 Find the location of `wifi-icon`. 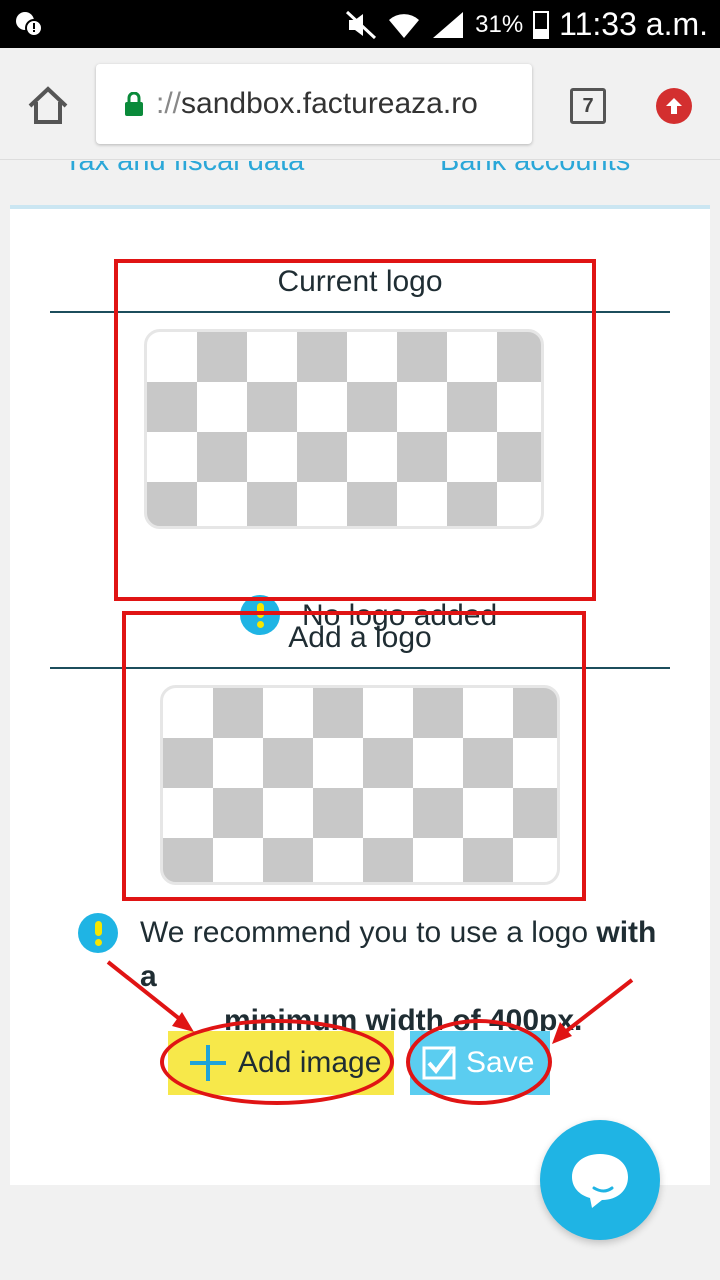

wifi-icon is located at coordinates (404, 25).